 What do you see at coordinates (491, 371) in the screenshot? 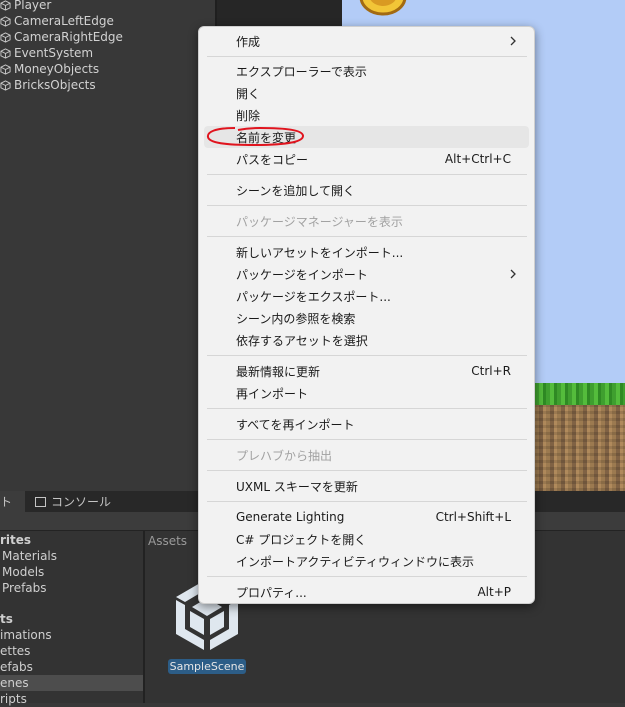
I see `menu-shortcut: Ctrl+R` at bounding box center [491, 371].